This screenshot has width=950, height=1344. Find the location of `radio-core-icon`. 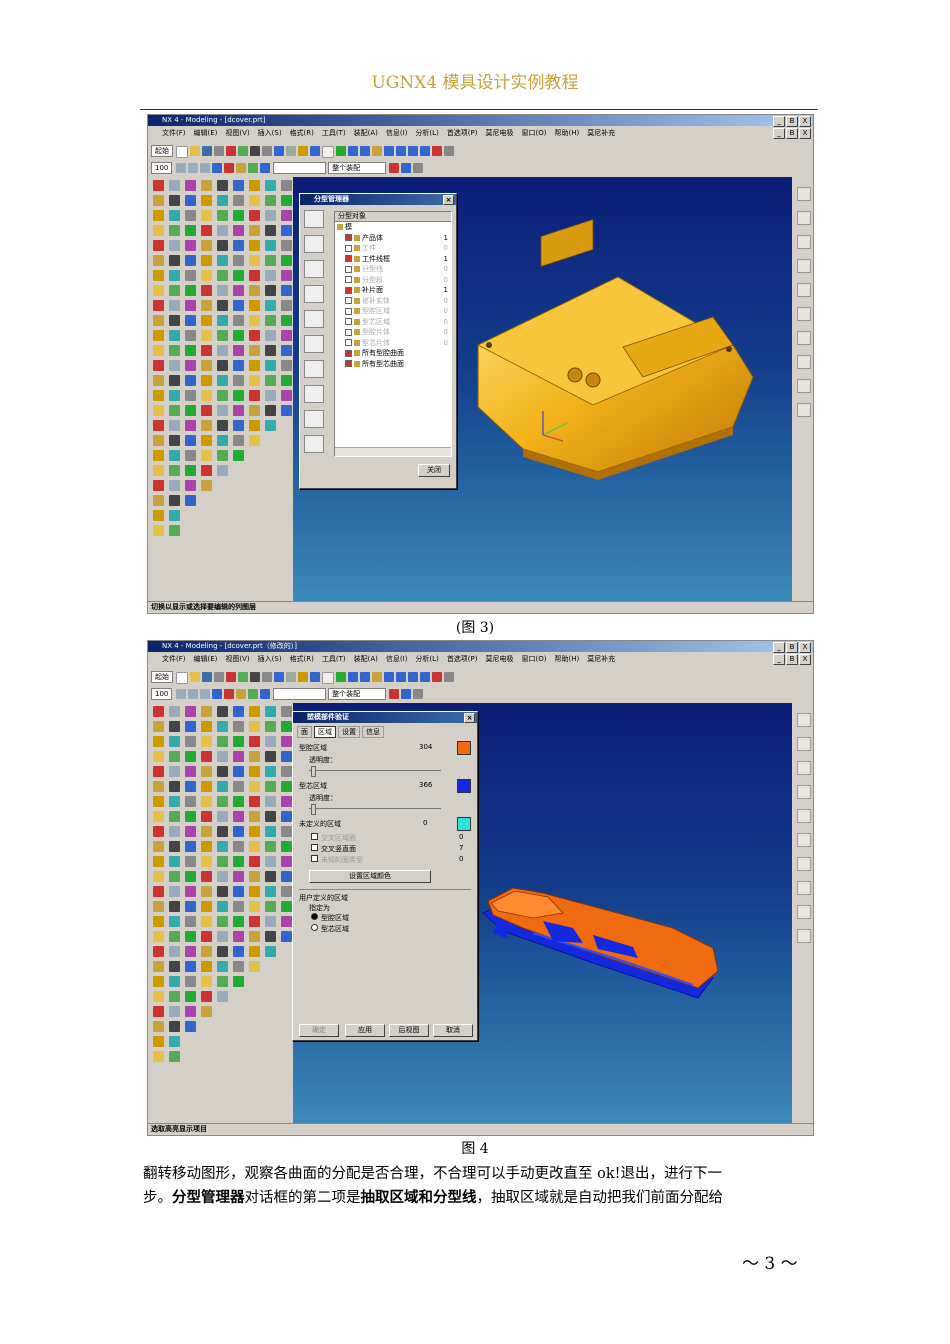

radio-core-icon is located at coordinates (314, 927).